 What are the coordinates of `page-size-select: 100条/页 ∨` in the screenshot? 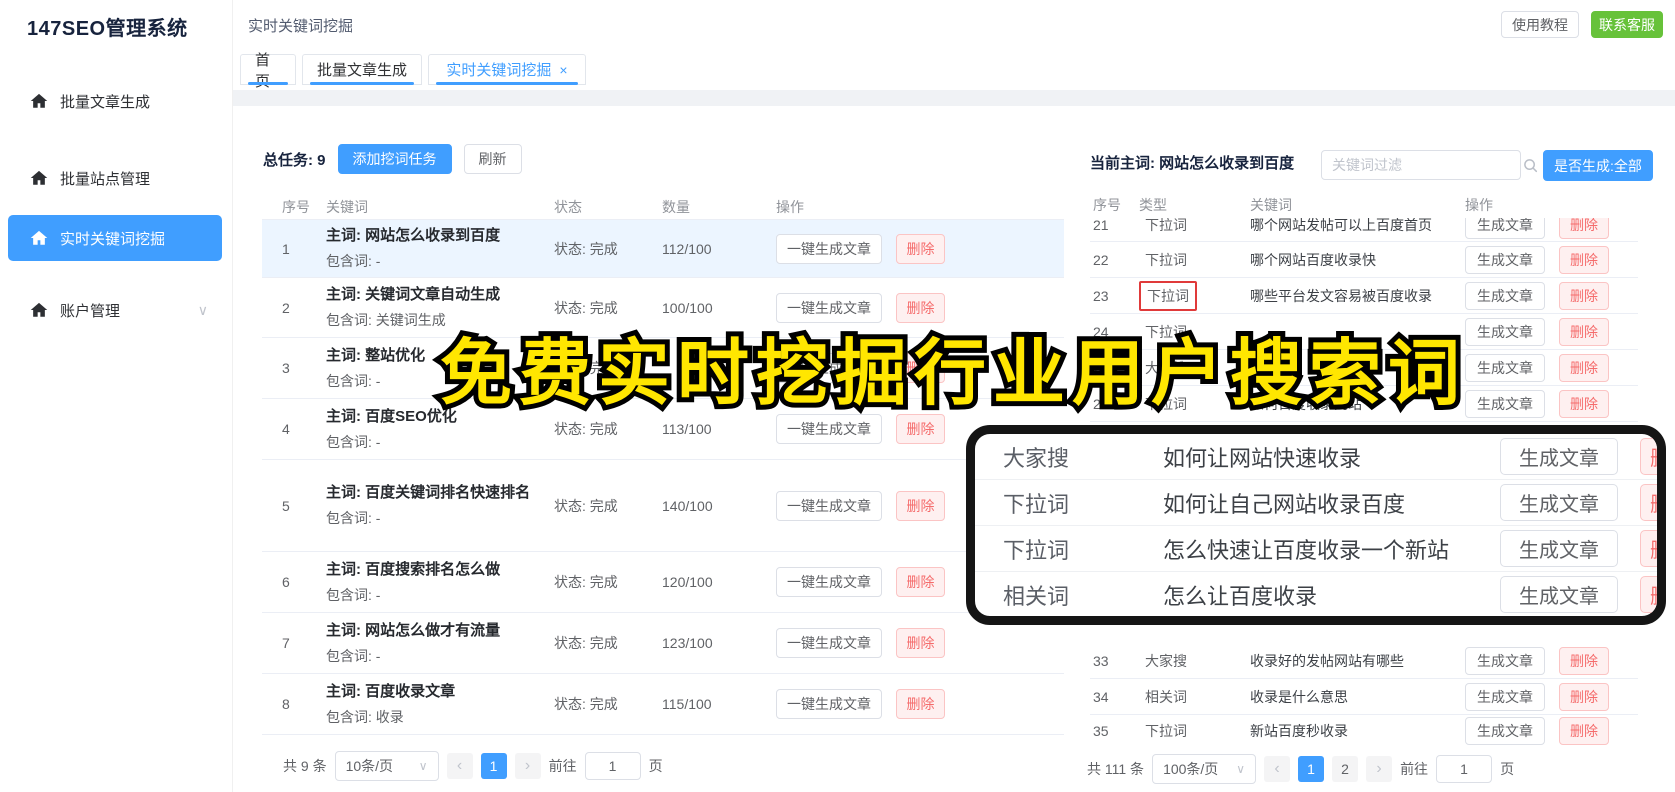 It's located at (1204, 769).